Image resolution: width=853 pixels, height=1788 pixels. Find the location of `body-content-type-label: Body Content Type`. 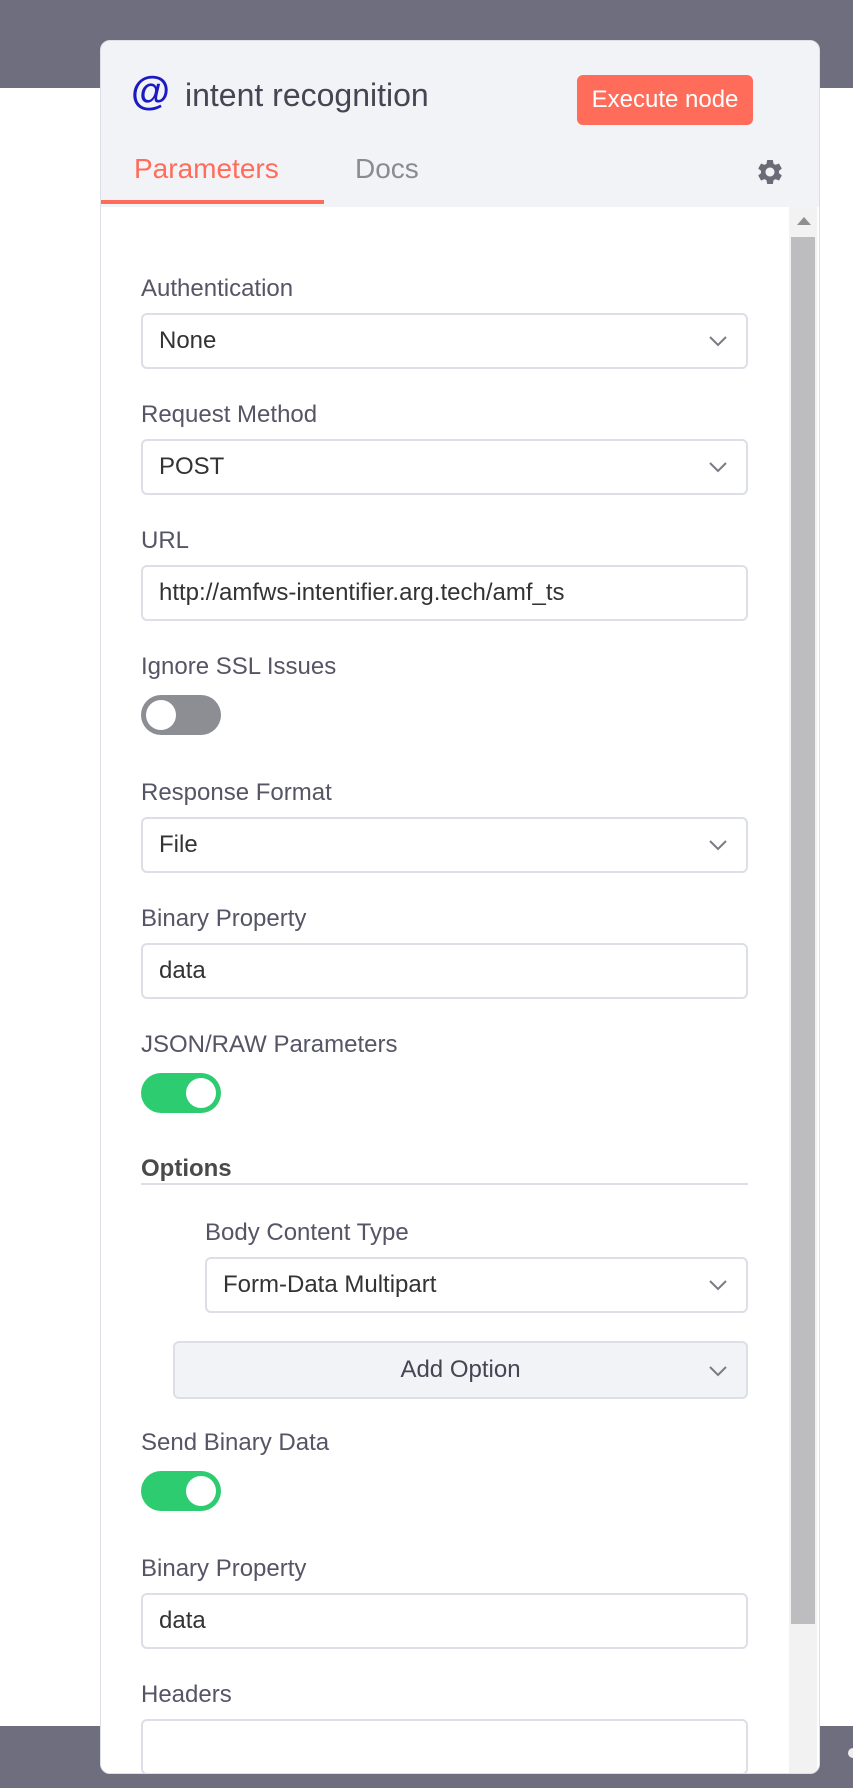

body-content-type-label: Body Content Type is located at coordinates (307, 1232).